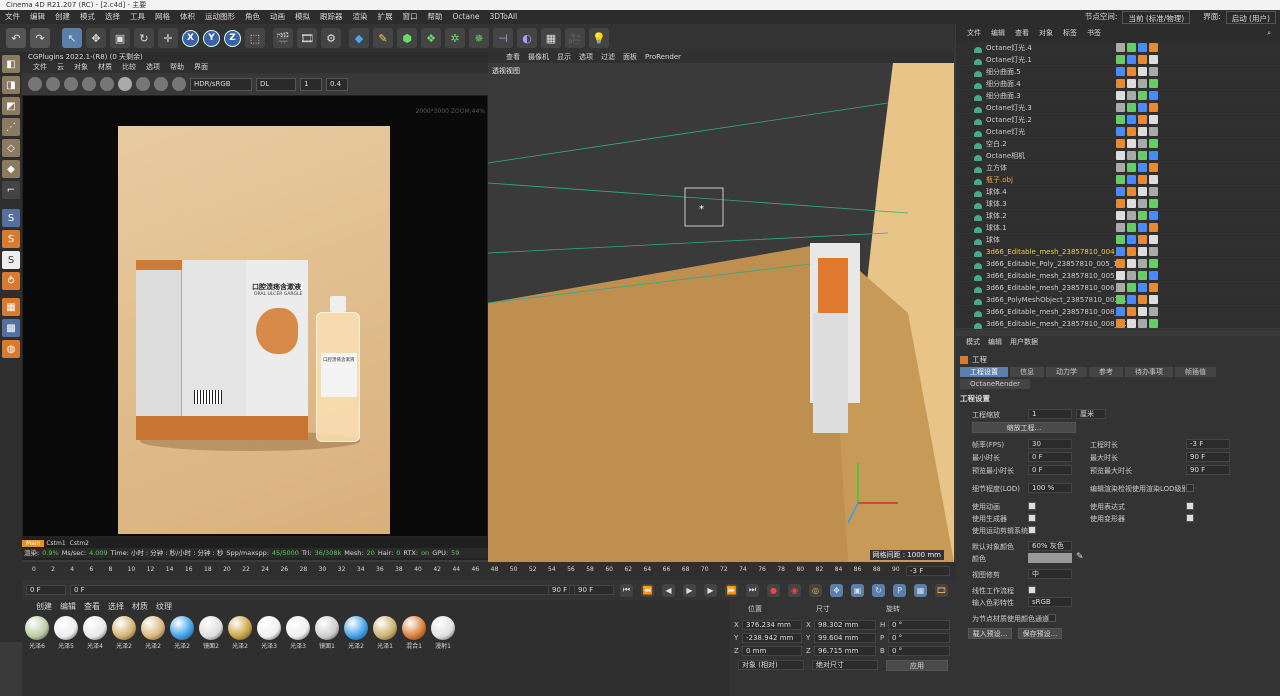 Image resolution: width=1280 pixels, height=696 pixels. What do you see at coordinates (81, 67) in the screenshot?
I see `octane-menu-objects: 对象` at bounding box center [81, 67].